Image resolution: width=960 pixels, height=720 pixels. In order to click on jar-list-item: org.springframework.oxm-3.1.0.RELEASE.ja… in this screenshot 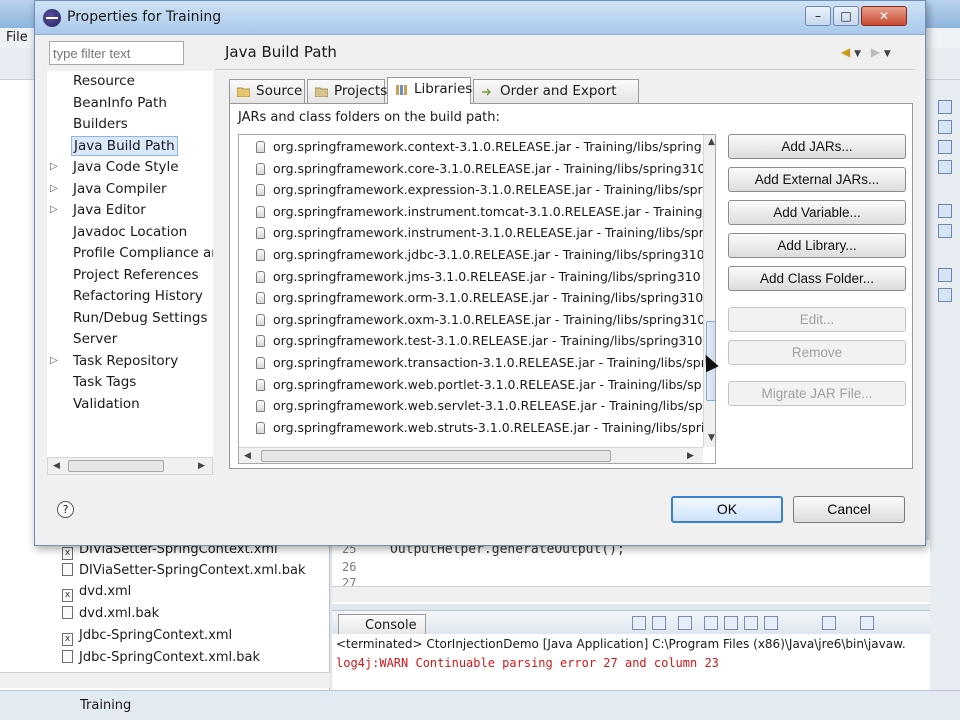, I will do `click(477, 320)`.